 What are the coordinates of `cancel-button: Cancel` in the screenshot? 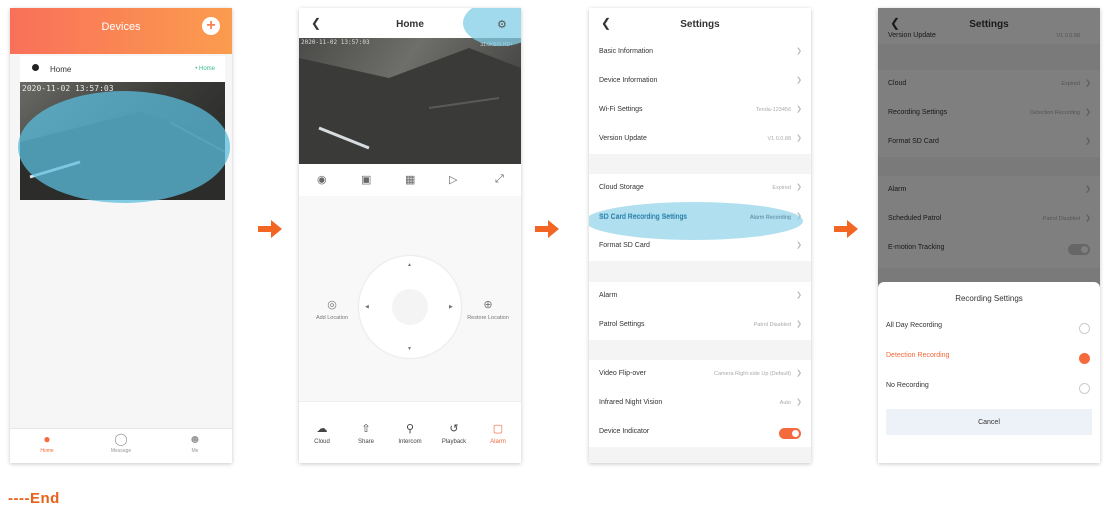 It's located at (989, 422).